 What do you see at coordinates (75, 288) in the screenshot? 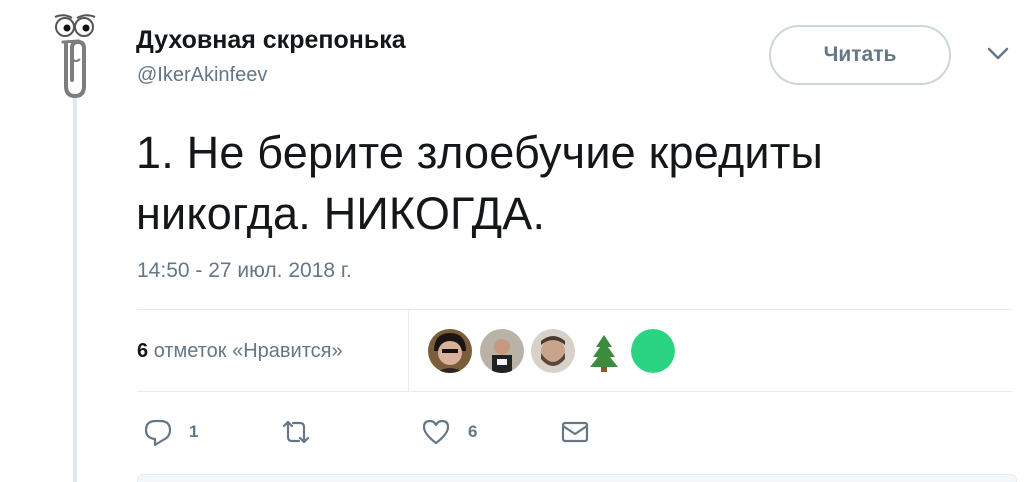
I see `thread-line` at bounding box center [75, 288].